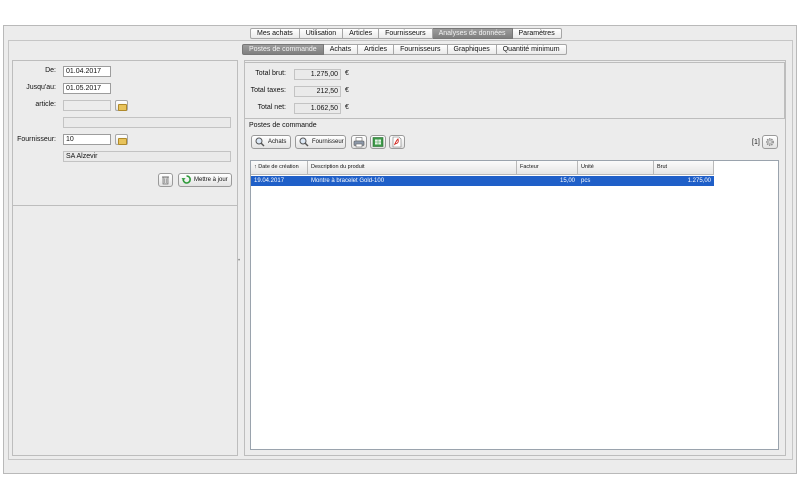 The image size is (800, 500). Describe the element at coordinates (269, 181) in the screenshot. I see `cell-date: 19.04.2017` at that location.